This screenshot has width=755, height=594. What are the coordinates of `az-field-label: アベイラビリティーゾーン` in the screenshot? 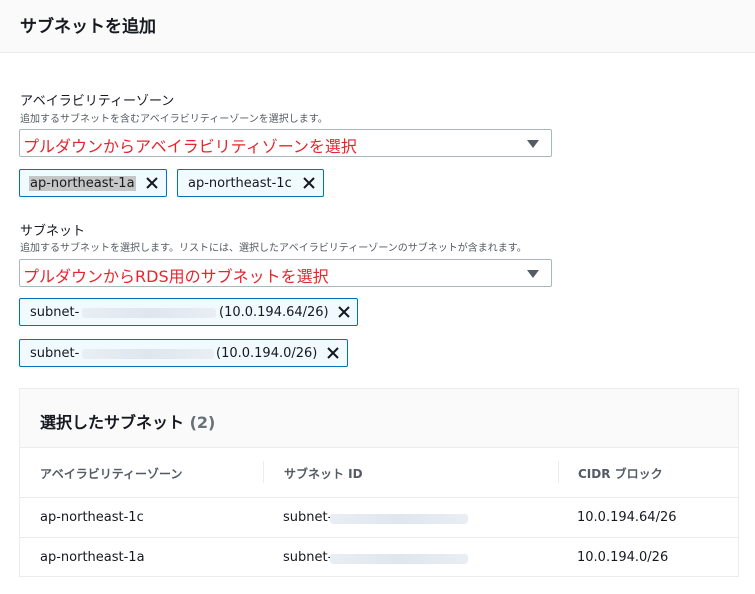 It's located at (97, 101).